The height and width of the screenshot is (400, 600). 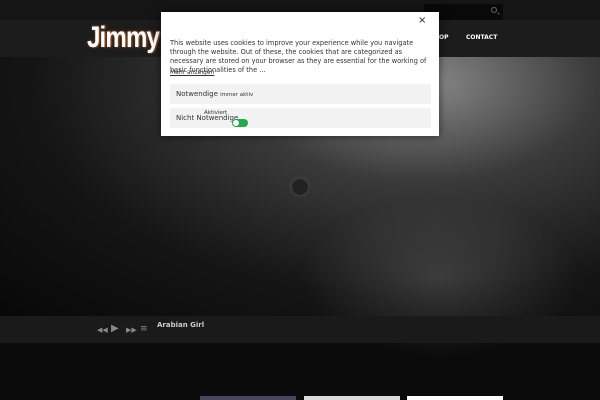 What do you see at coordinates (300, 329) in the screenshot?
I see `music-player` at bounding box center [300, 329].